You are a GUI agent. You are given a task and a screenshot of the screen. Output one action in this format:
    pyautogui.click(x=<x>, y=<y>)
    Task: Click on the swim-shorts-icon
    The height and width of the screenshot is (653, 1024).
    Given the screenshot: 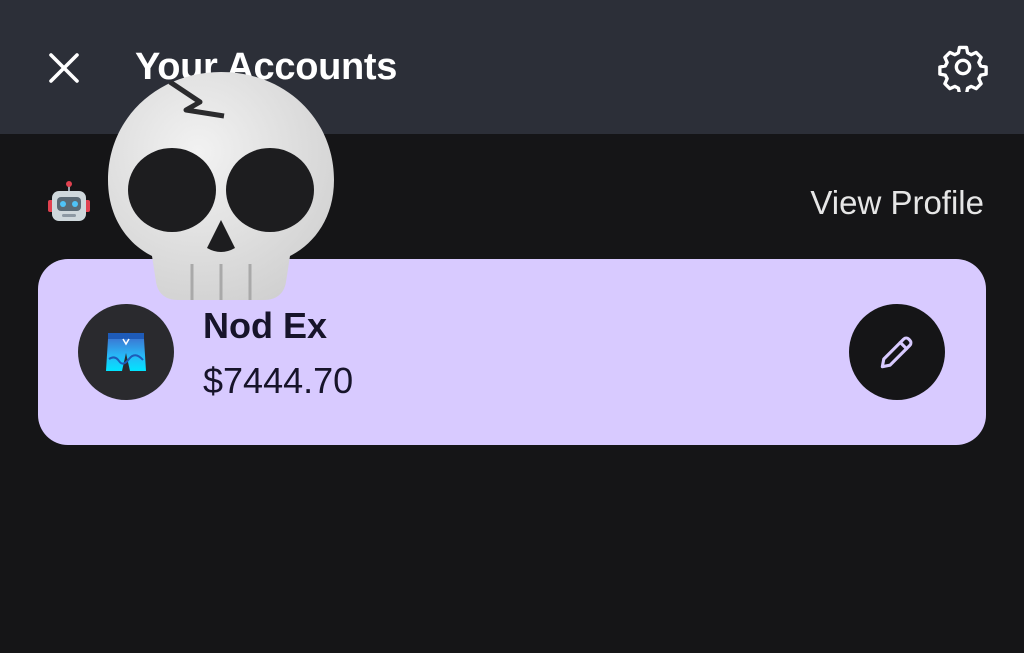 What is the action you would take?
    pyautogui.click(x=126, y=352)
    